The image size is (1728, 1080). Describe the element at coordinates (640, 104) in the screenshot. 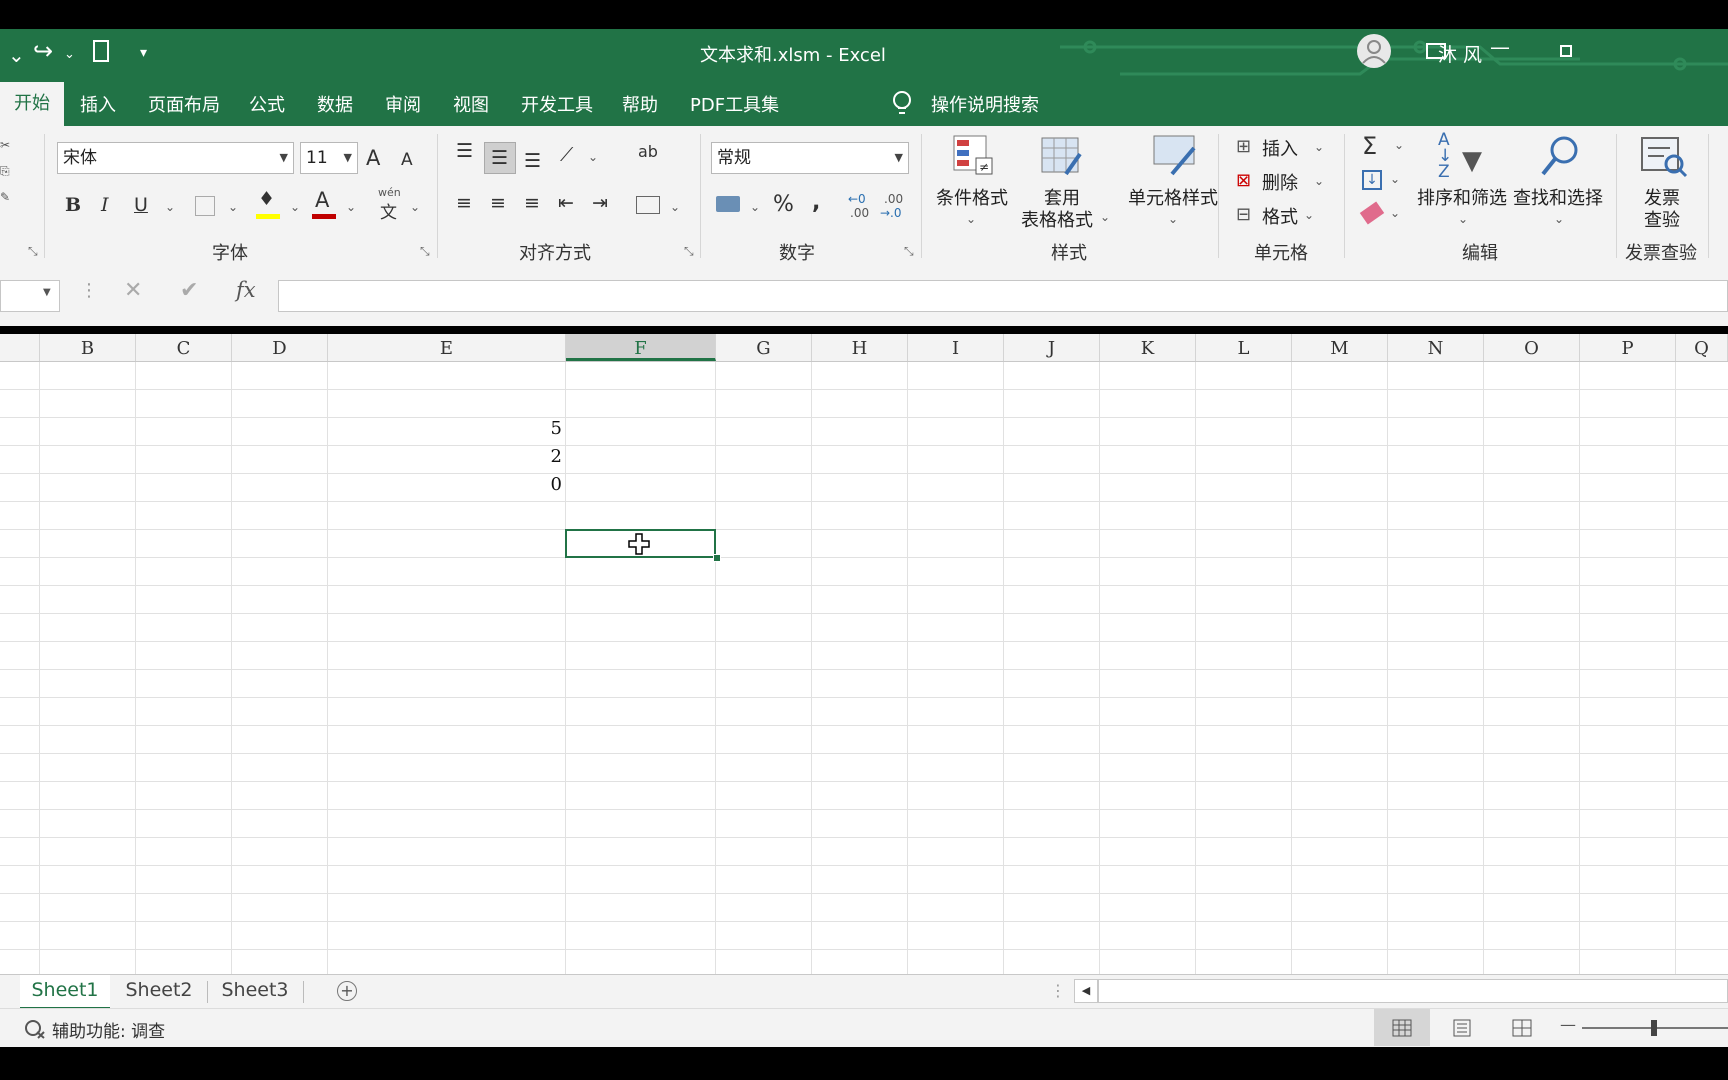

I see `tab-help: 帮助` at that location.